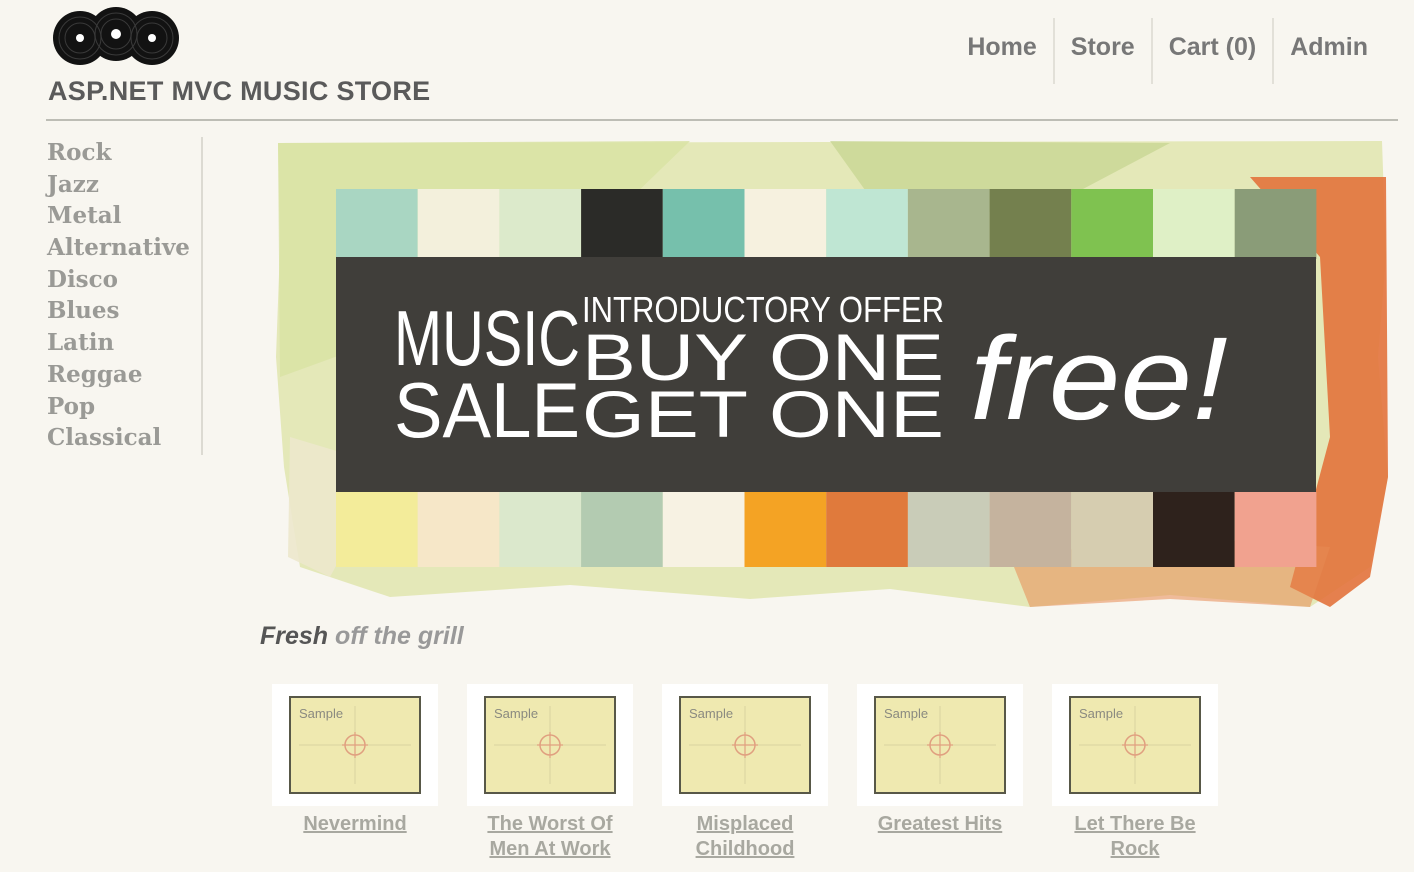 This screenshot has height=872, width=1414. I want to click on fresh-heading-lead: Fresh, so click(294, 636).